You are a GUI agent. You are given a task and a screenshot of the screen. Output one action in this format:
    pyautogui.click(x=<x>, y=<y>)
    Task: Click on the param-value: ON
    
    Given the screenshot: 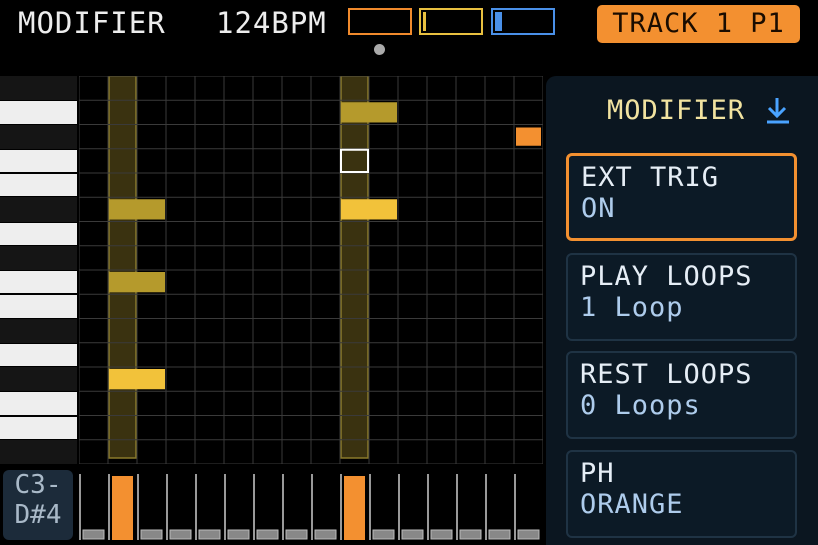 What is the action you would take?
    pyautogui.click(x=598, y=208)
    